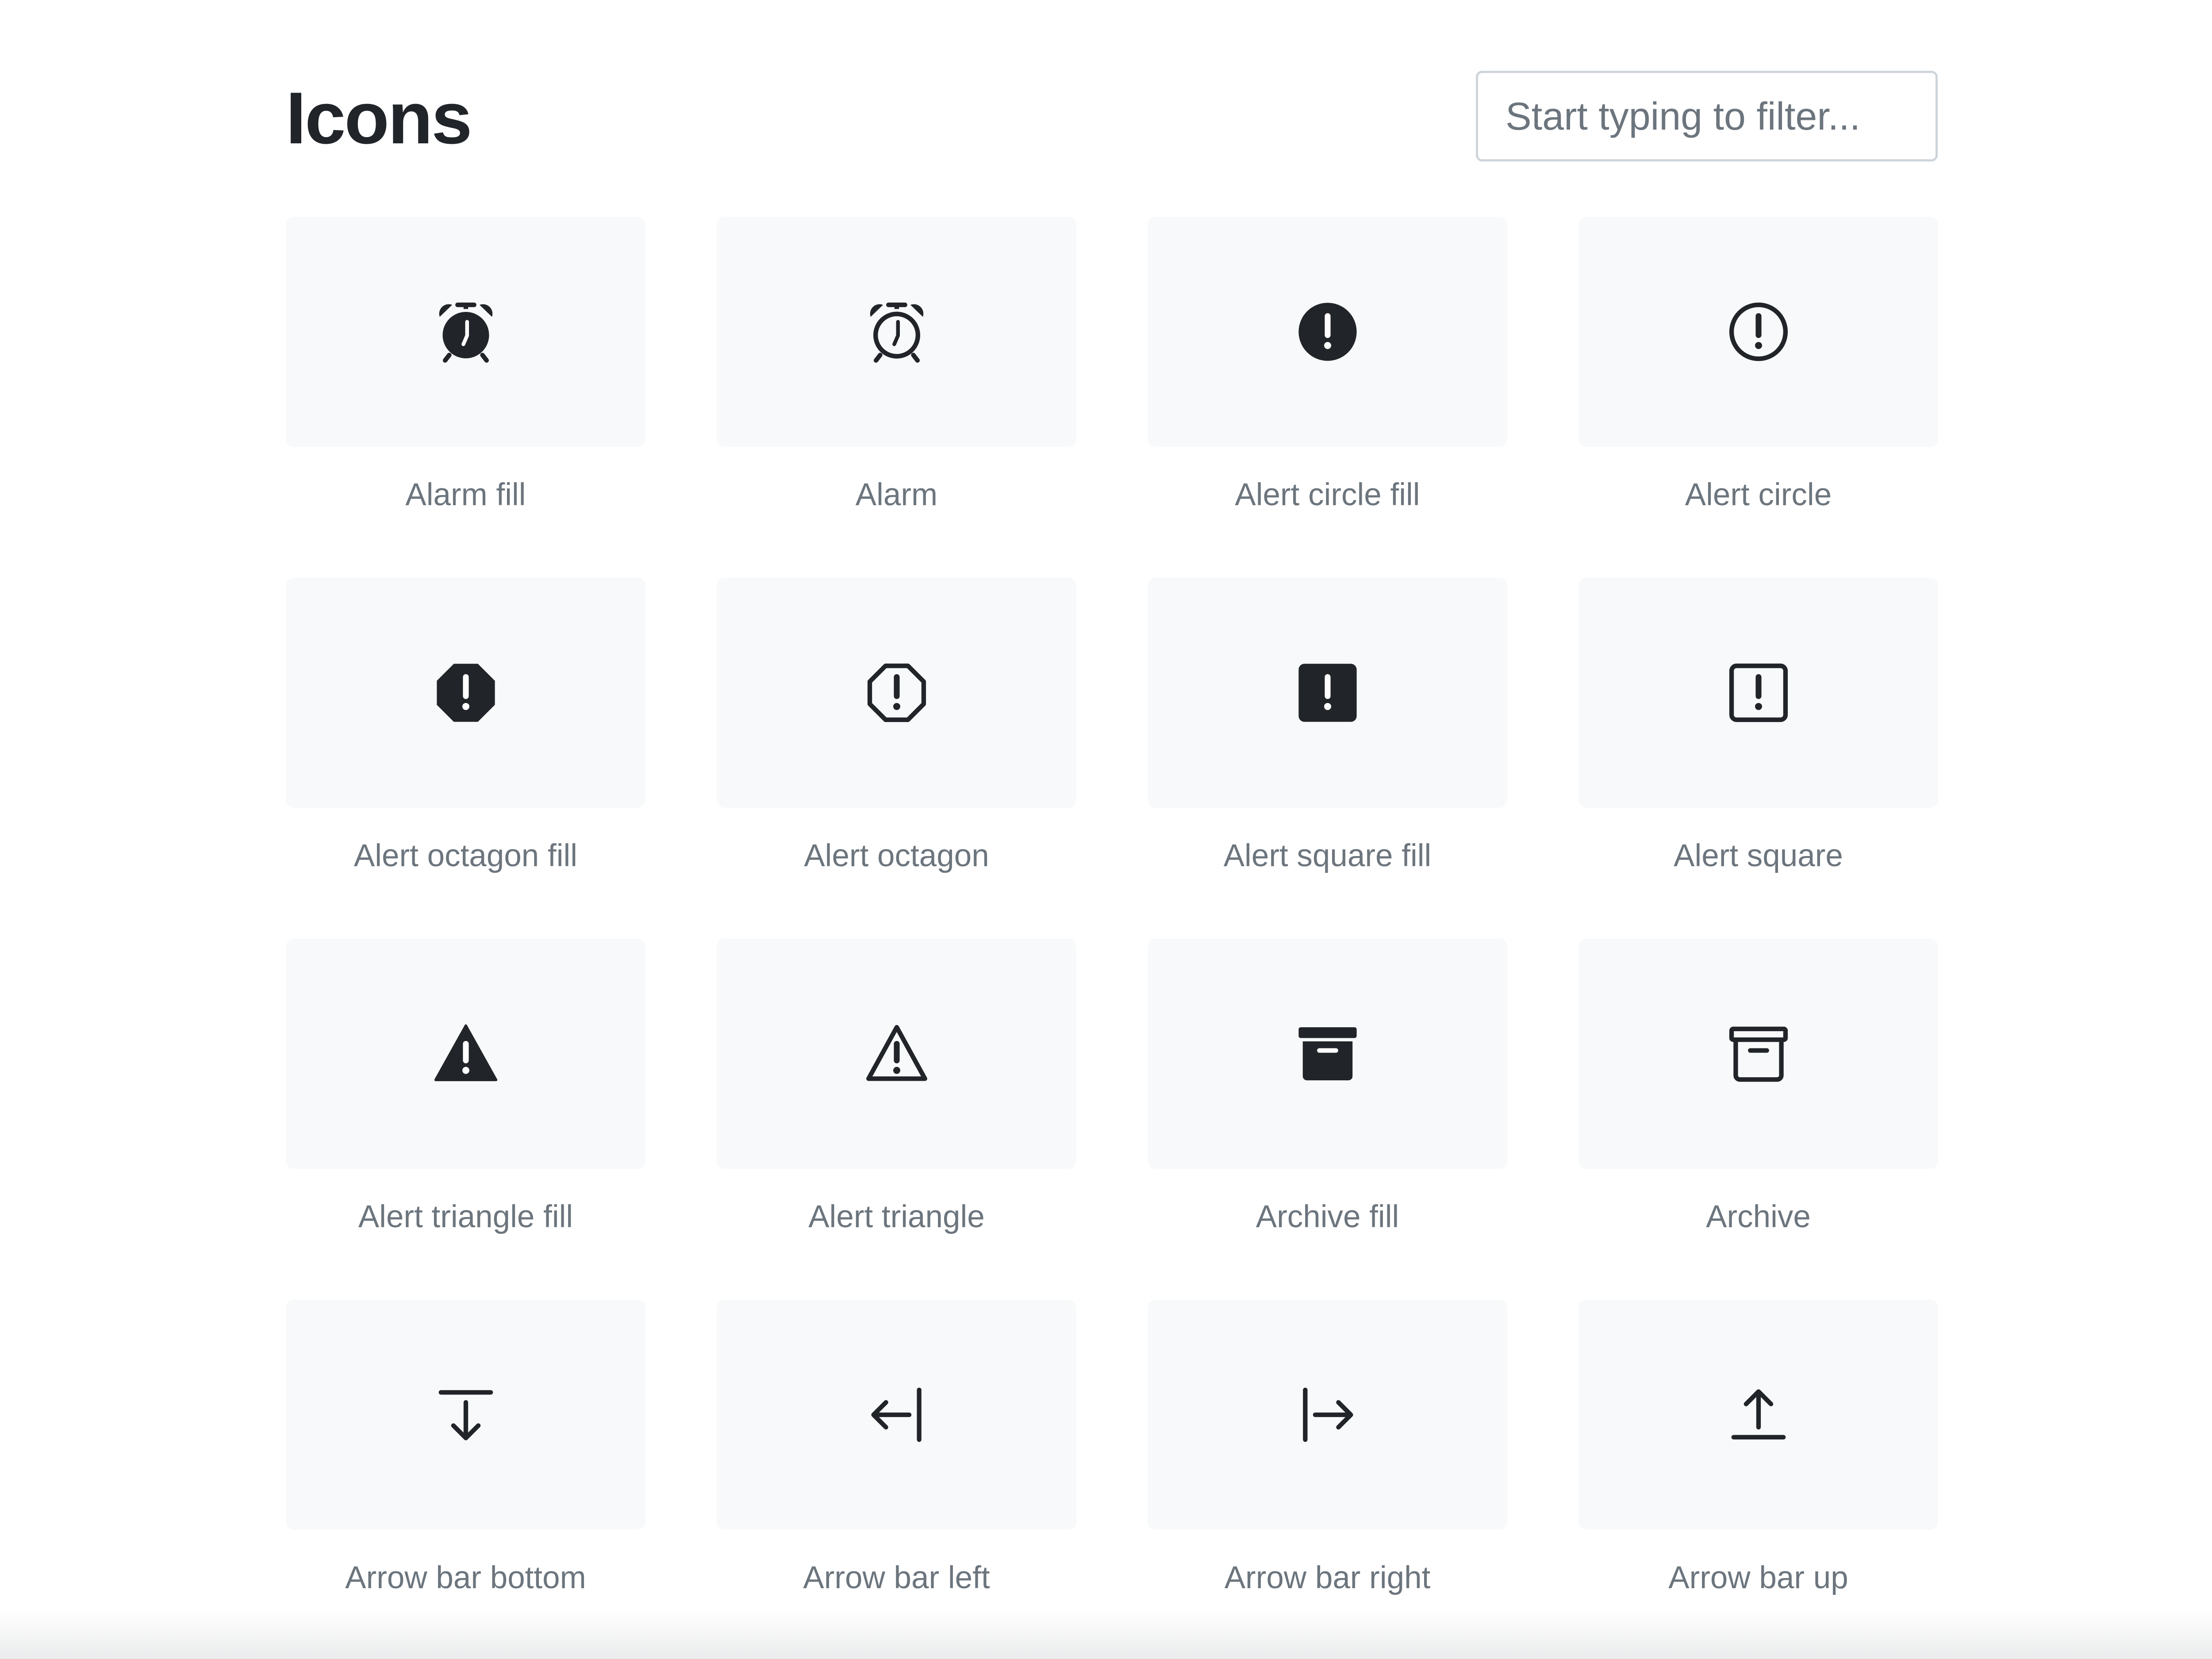 This screenshot has width=2212, height=1659. What do you see at coordinates (466, 1217) in the screenshot?
I see `icon-label: Alert triangle fill` at bounding box center [466, 1217].